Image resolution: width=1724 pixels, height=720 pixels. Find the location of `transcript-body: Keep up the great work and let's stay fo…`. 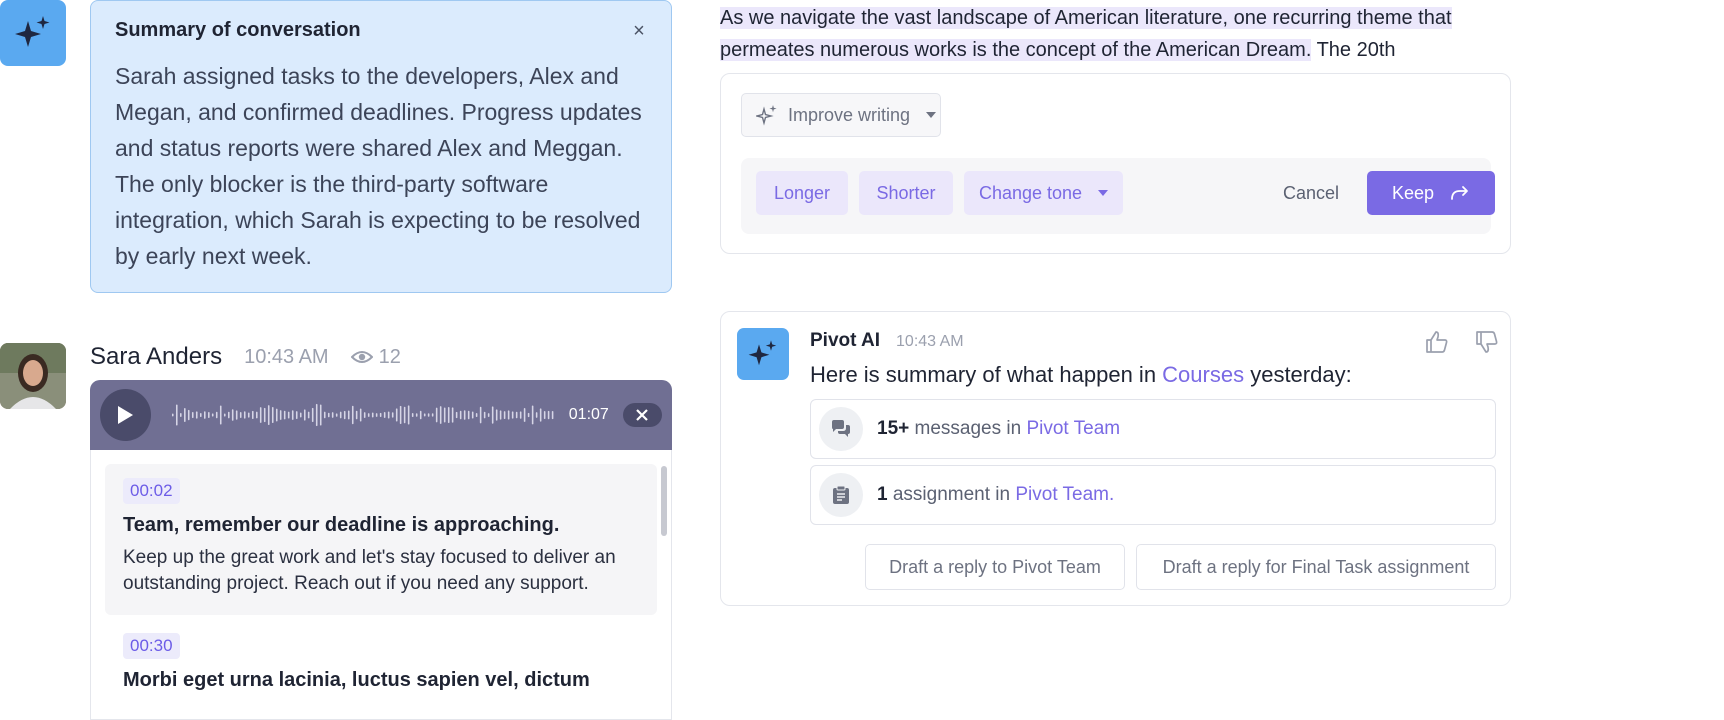

transcript-body: Keep up the great work and let's stay fo… is located at coordinates (369, 570).